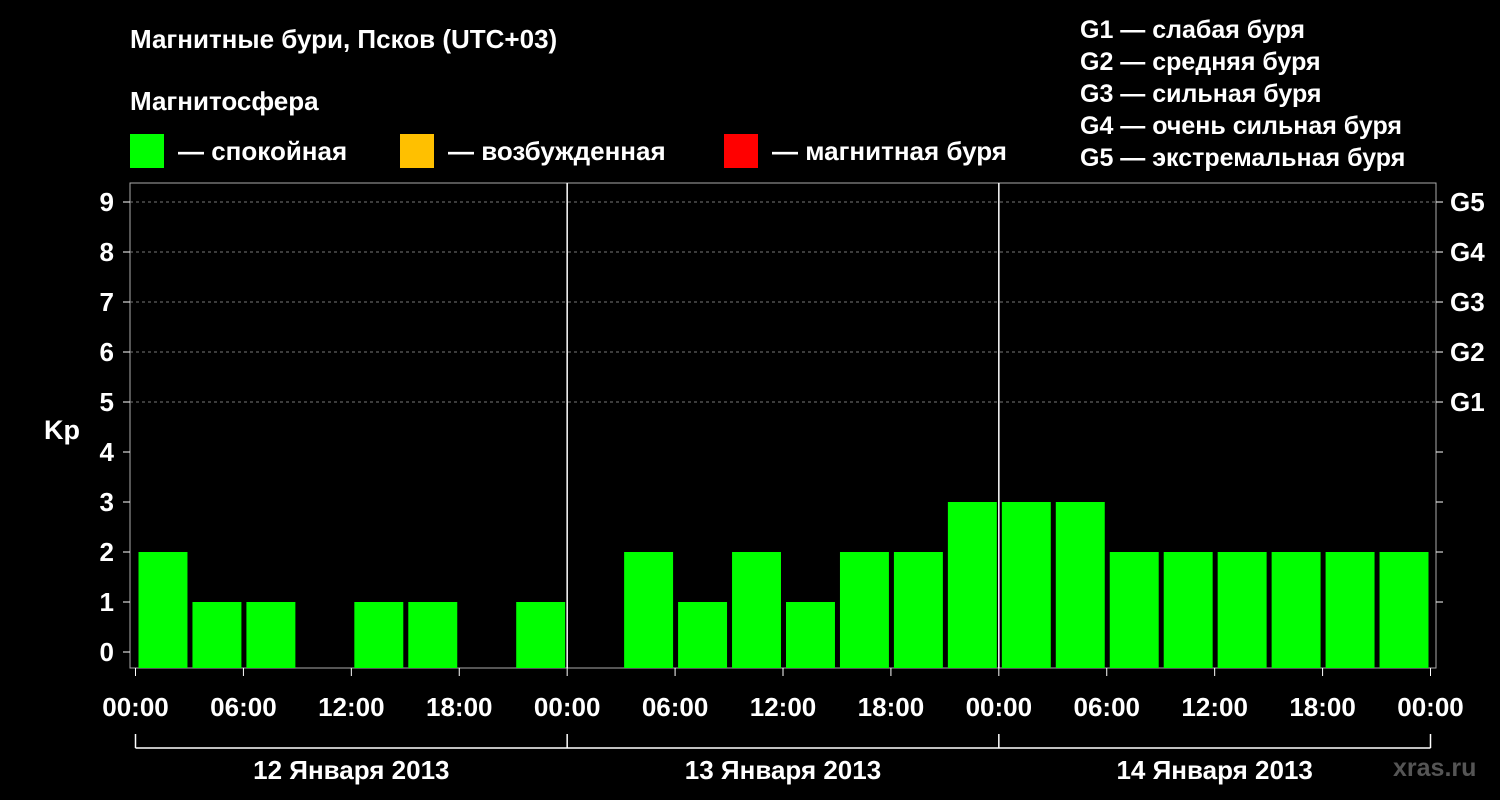 The width and height of the screenshot is (1500, 800). Describe the element at coordinates (107, 452) in the screenshot. I see `y-tick-label-4: 4` at that location.